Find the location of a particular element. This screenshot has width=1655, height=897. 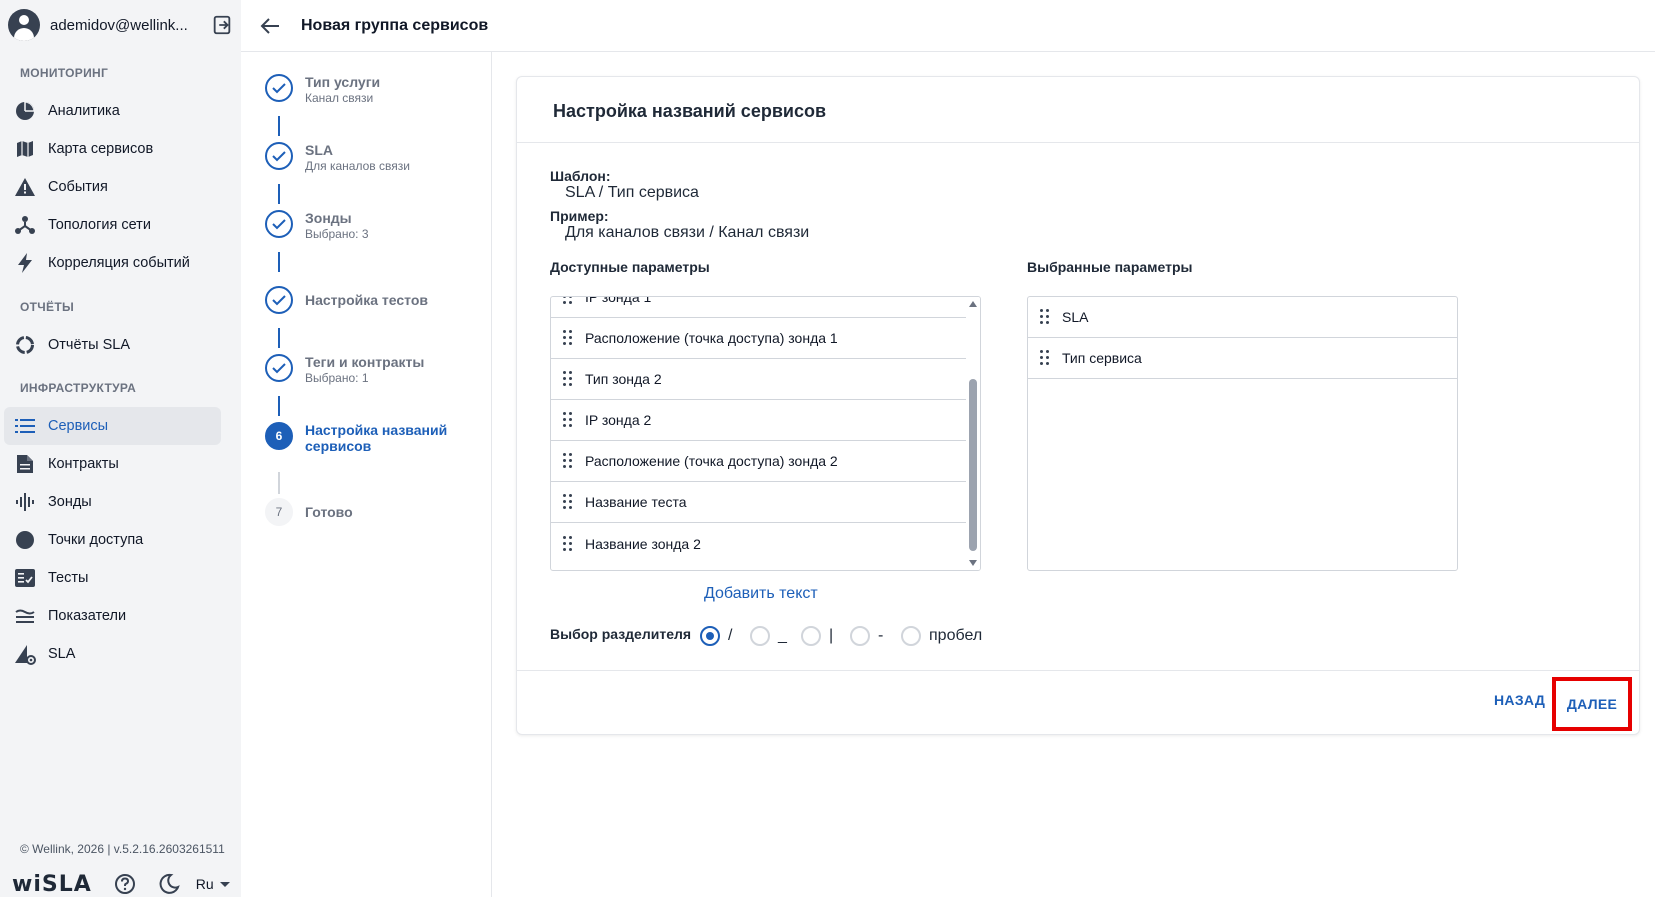

scrollbar is located at coordinates (973, 433).